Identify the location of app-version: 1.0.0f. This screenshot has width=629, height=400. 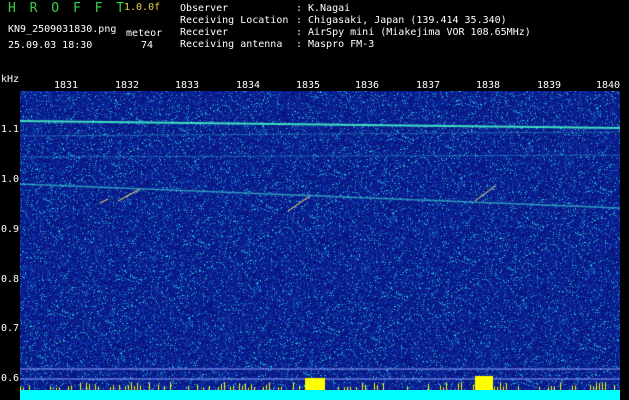
(142, 7).